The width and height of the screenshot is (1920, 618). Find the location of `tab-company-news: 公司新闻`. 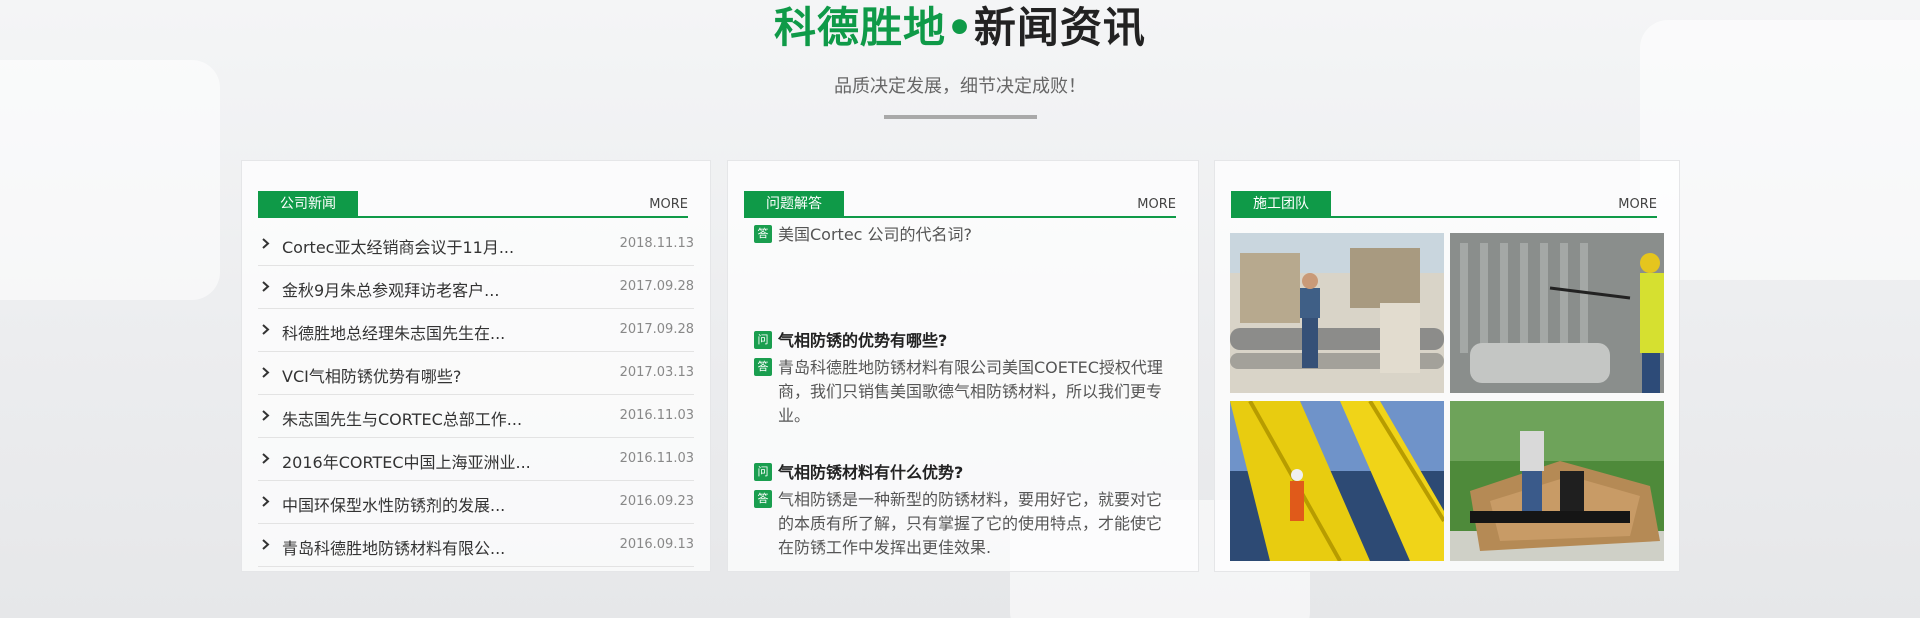

tab-company-news: 公司新闻 is located at coordinates (308, 204).